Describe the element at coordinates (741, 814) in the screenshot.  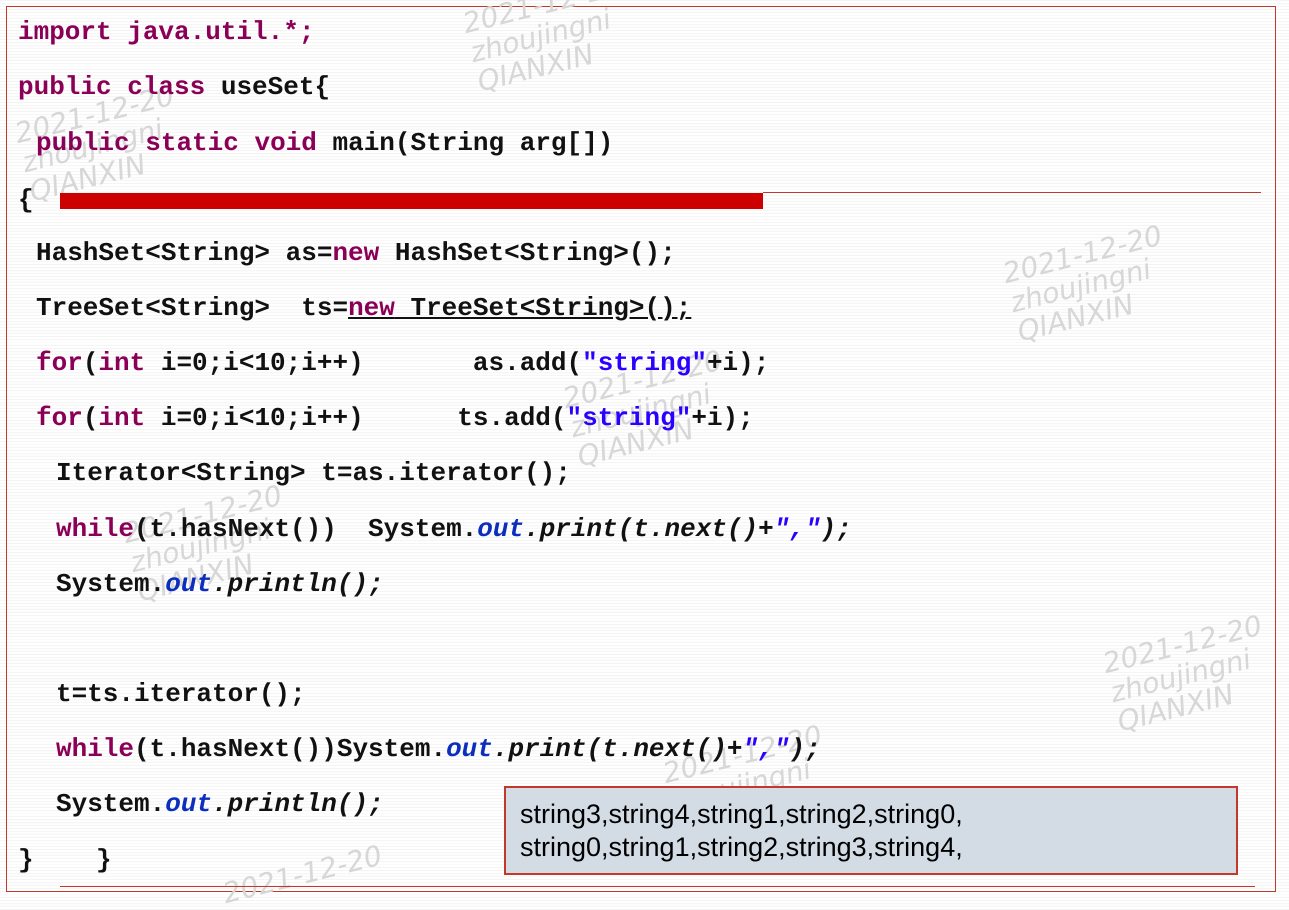
I see `output-line-1: string3,string4,string1,string2,string0,` at that location.